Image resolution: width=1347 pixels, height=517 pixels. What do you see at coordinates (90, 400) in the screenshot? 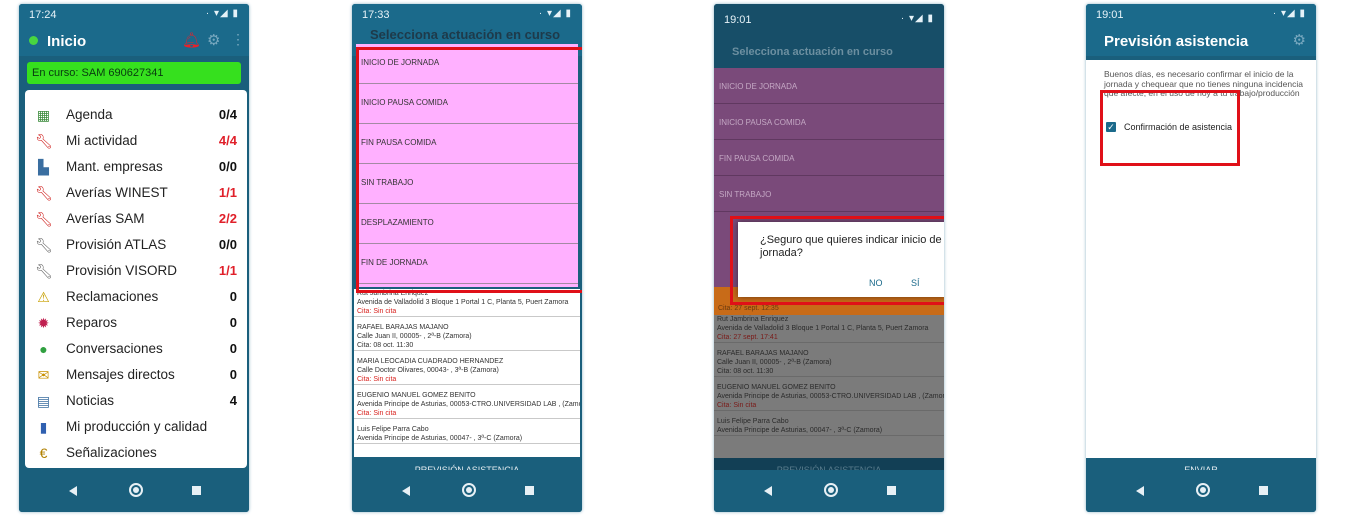
I see `menu-item-label: Noticias` at bounding box center [90, 400].